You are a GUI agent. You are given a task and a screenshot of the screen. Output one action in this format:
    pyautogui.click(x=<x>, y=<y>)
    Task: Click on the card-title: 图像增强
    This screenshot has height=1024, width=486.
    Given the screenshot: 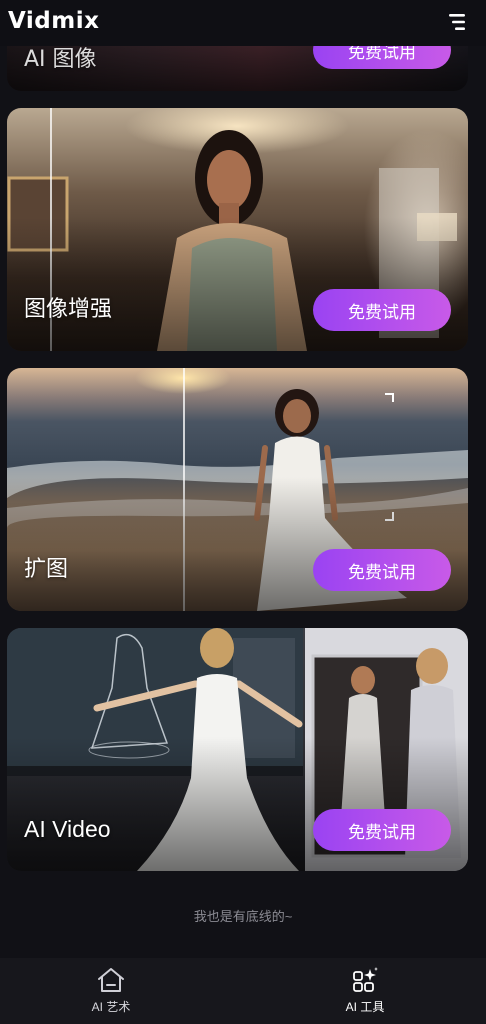 What is the action you would take?
    pyautogui.click(x=68, y=309)
    